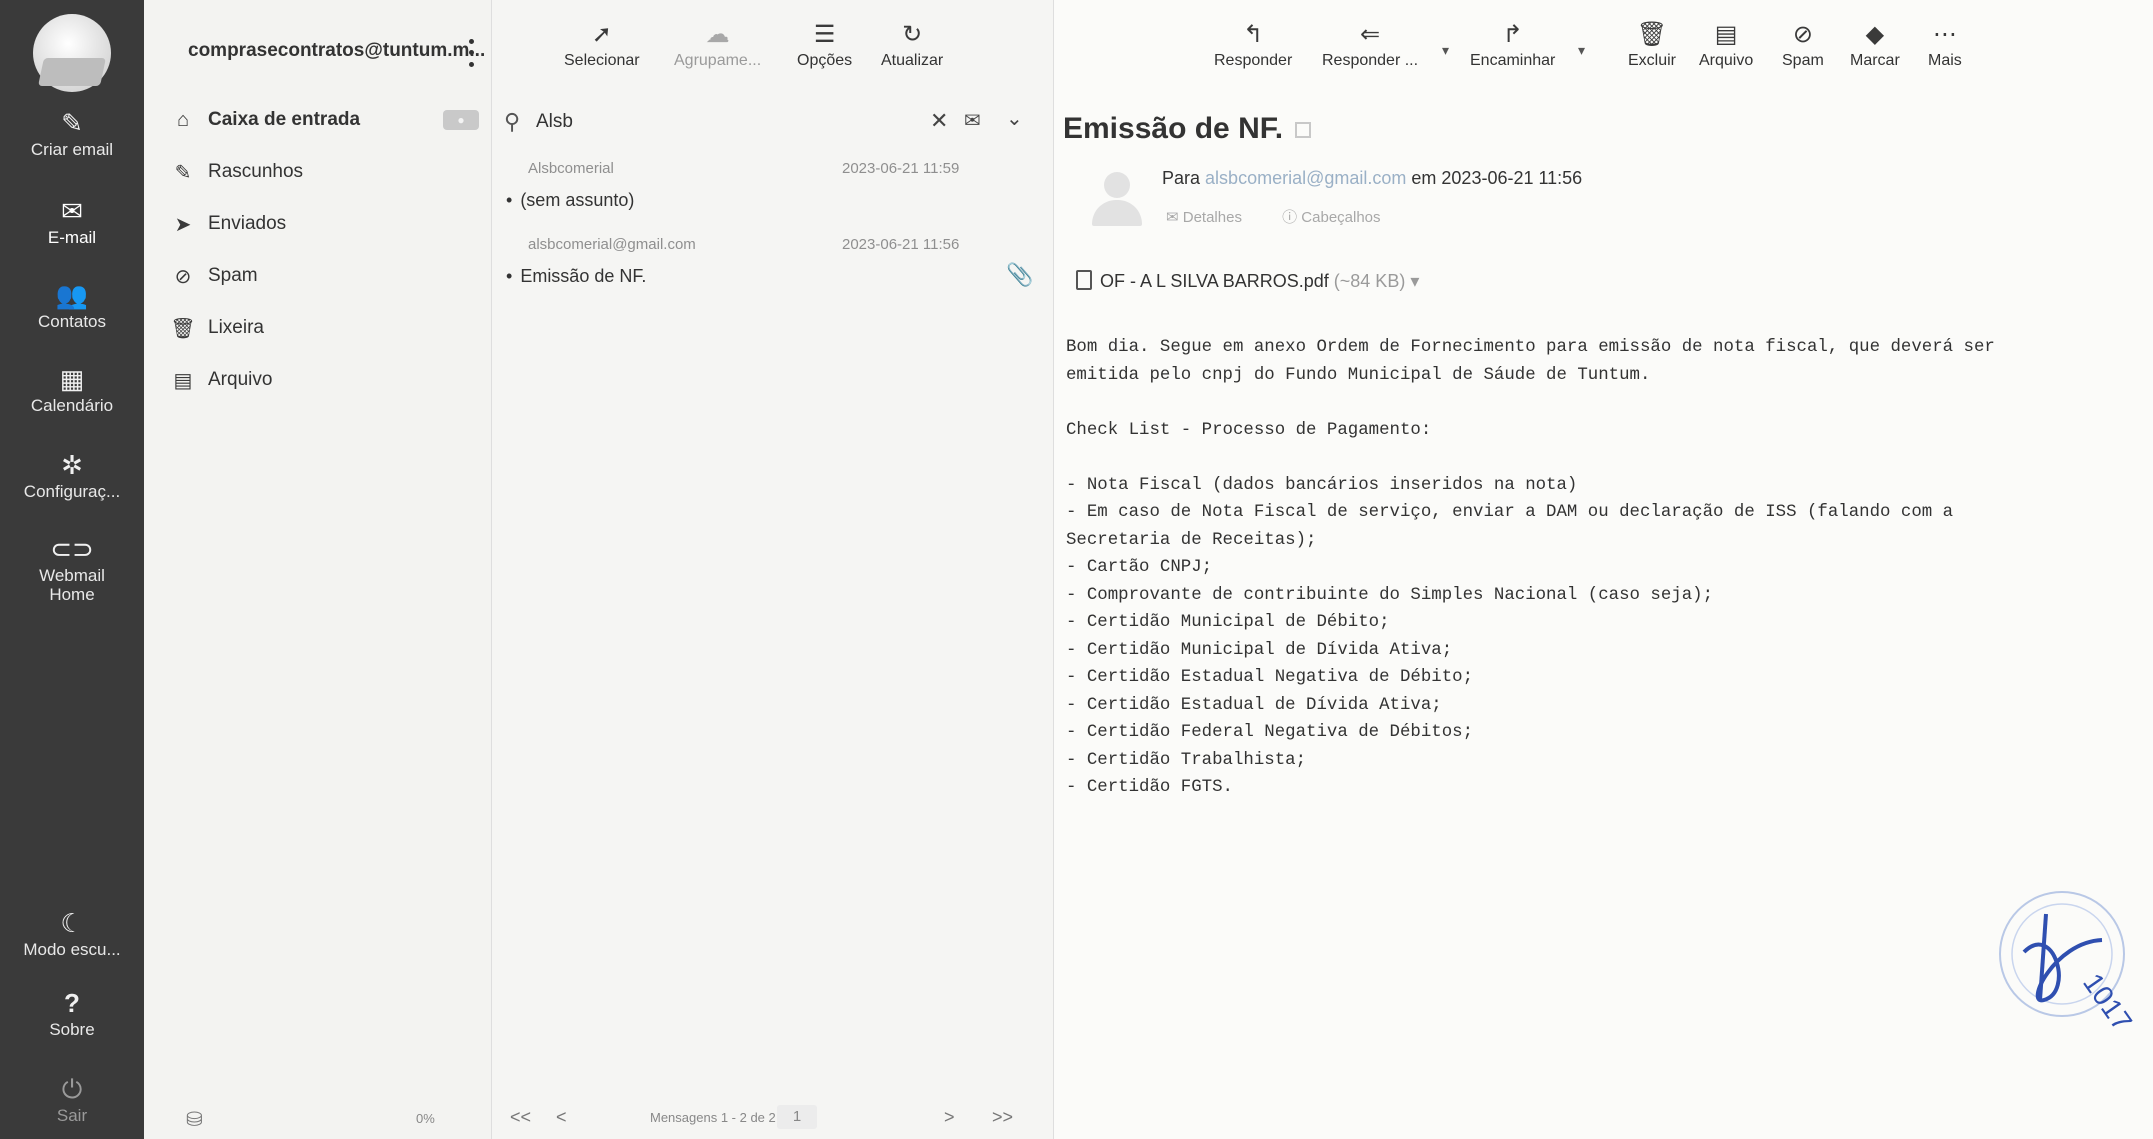 The image size is (2153, 1139). What do you see at coordinates (1726, 60) in the screenshot?
I see `archive-label: Arquivo` at bounding box center [1726, 60].